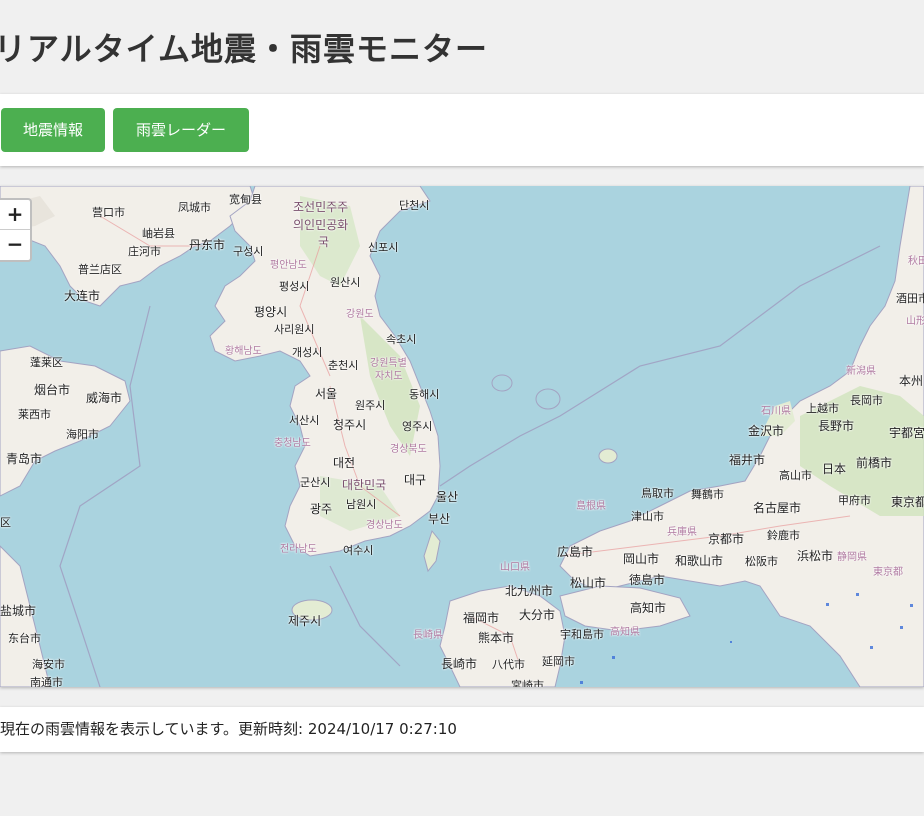  What do you see at coordinates (271, 312) in the screenshot?
I see `map-label: 평양시` at bounding box center [271, 312].